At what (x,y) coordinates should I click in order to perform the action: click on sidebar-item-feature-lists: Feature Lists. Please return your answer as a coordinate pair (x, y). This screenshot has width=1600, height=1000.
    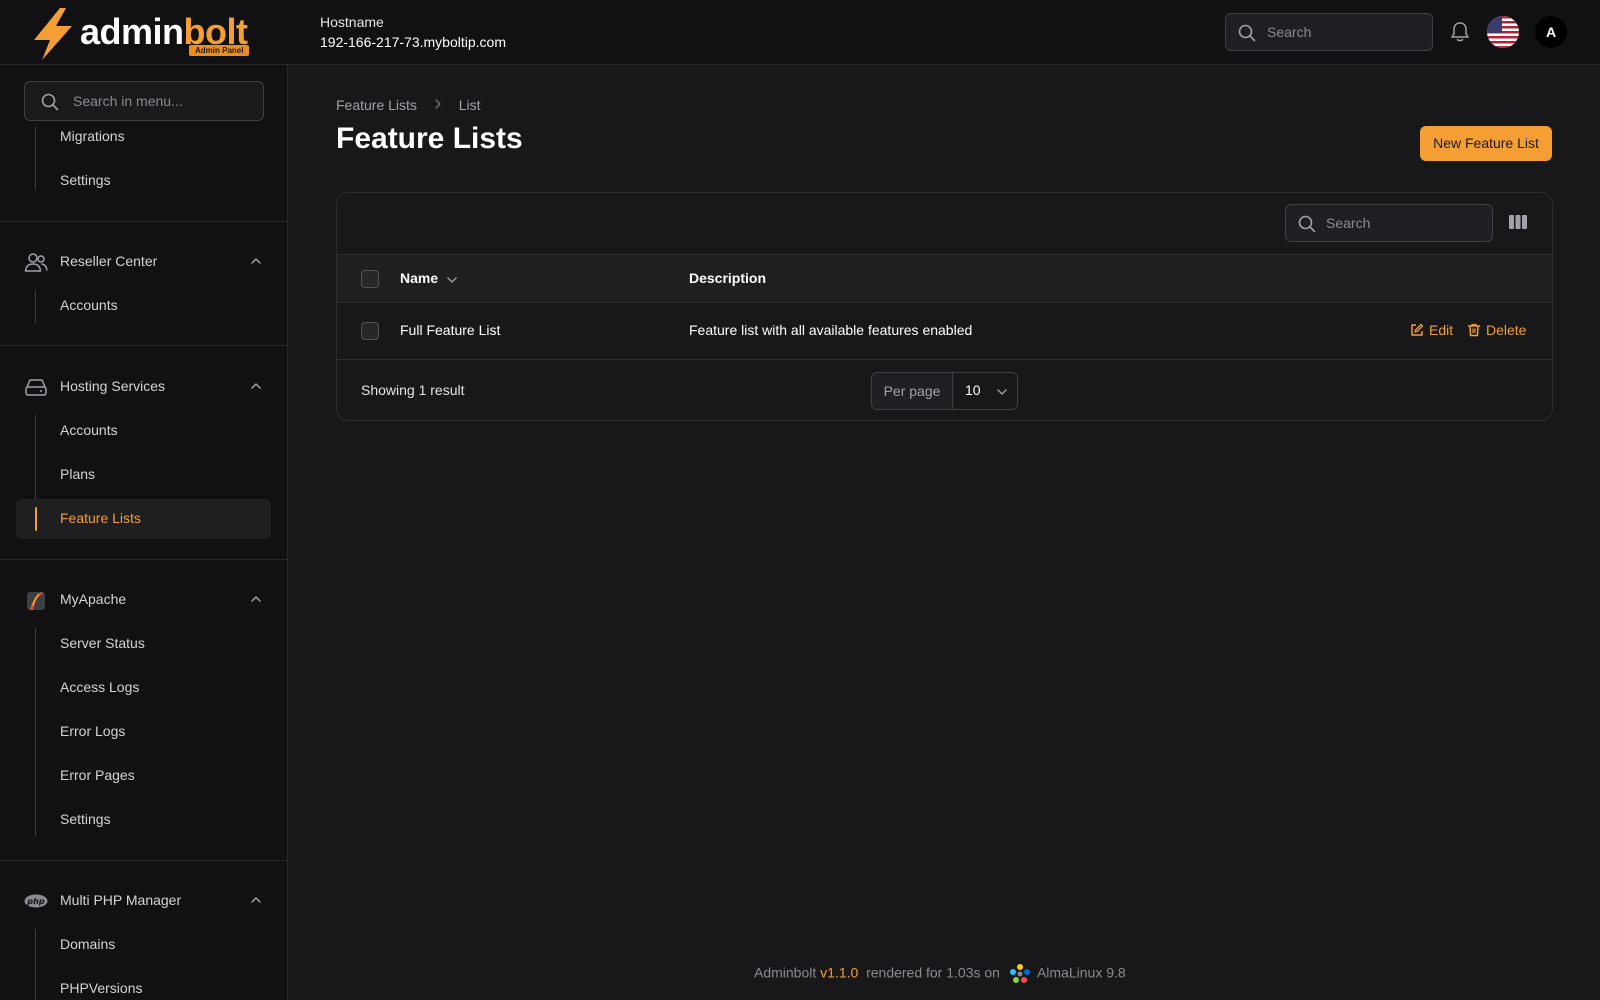
    Looking at the image, I should click on (143, 519).